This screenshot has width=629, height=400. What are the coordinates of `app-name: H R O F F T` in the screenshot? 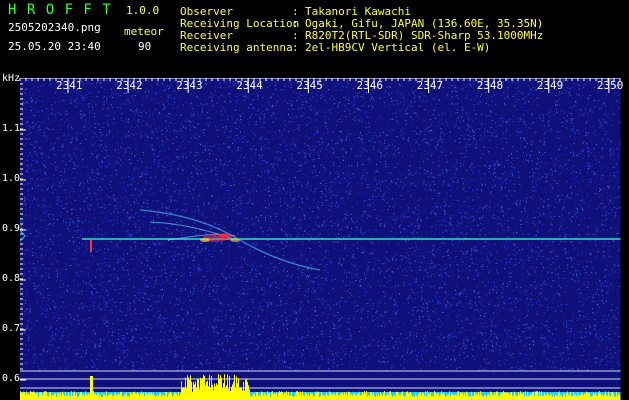 It's located at (60, 10).